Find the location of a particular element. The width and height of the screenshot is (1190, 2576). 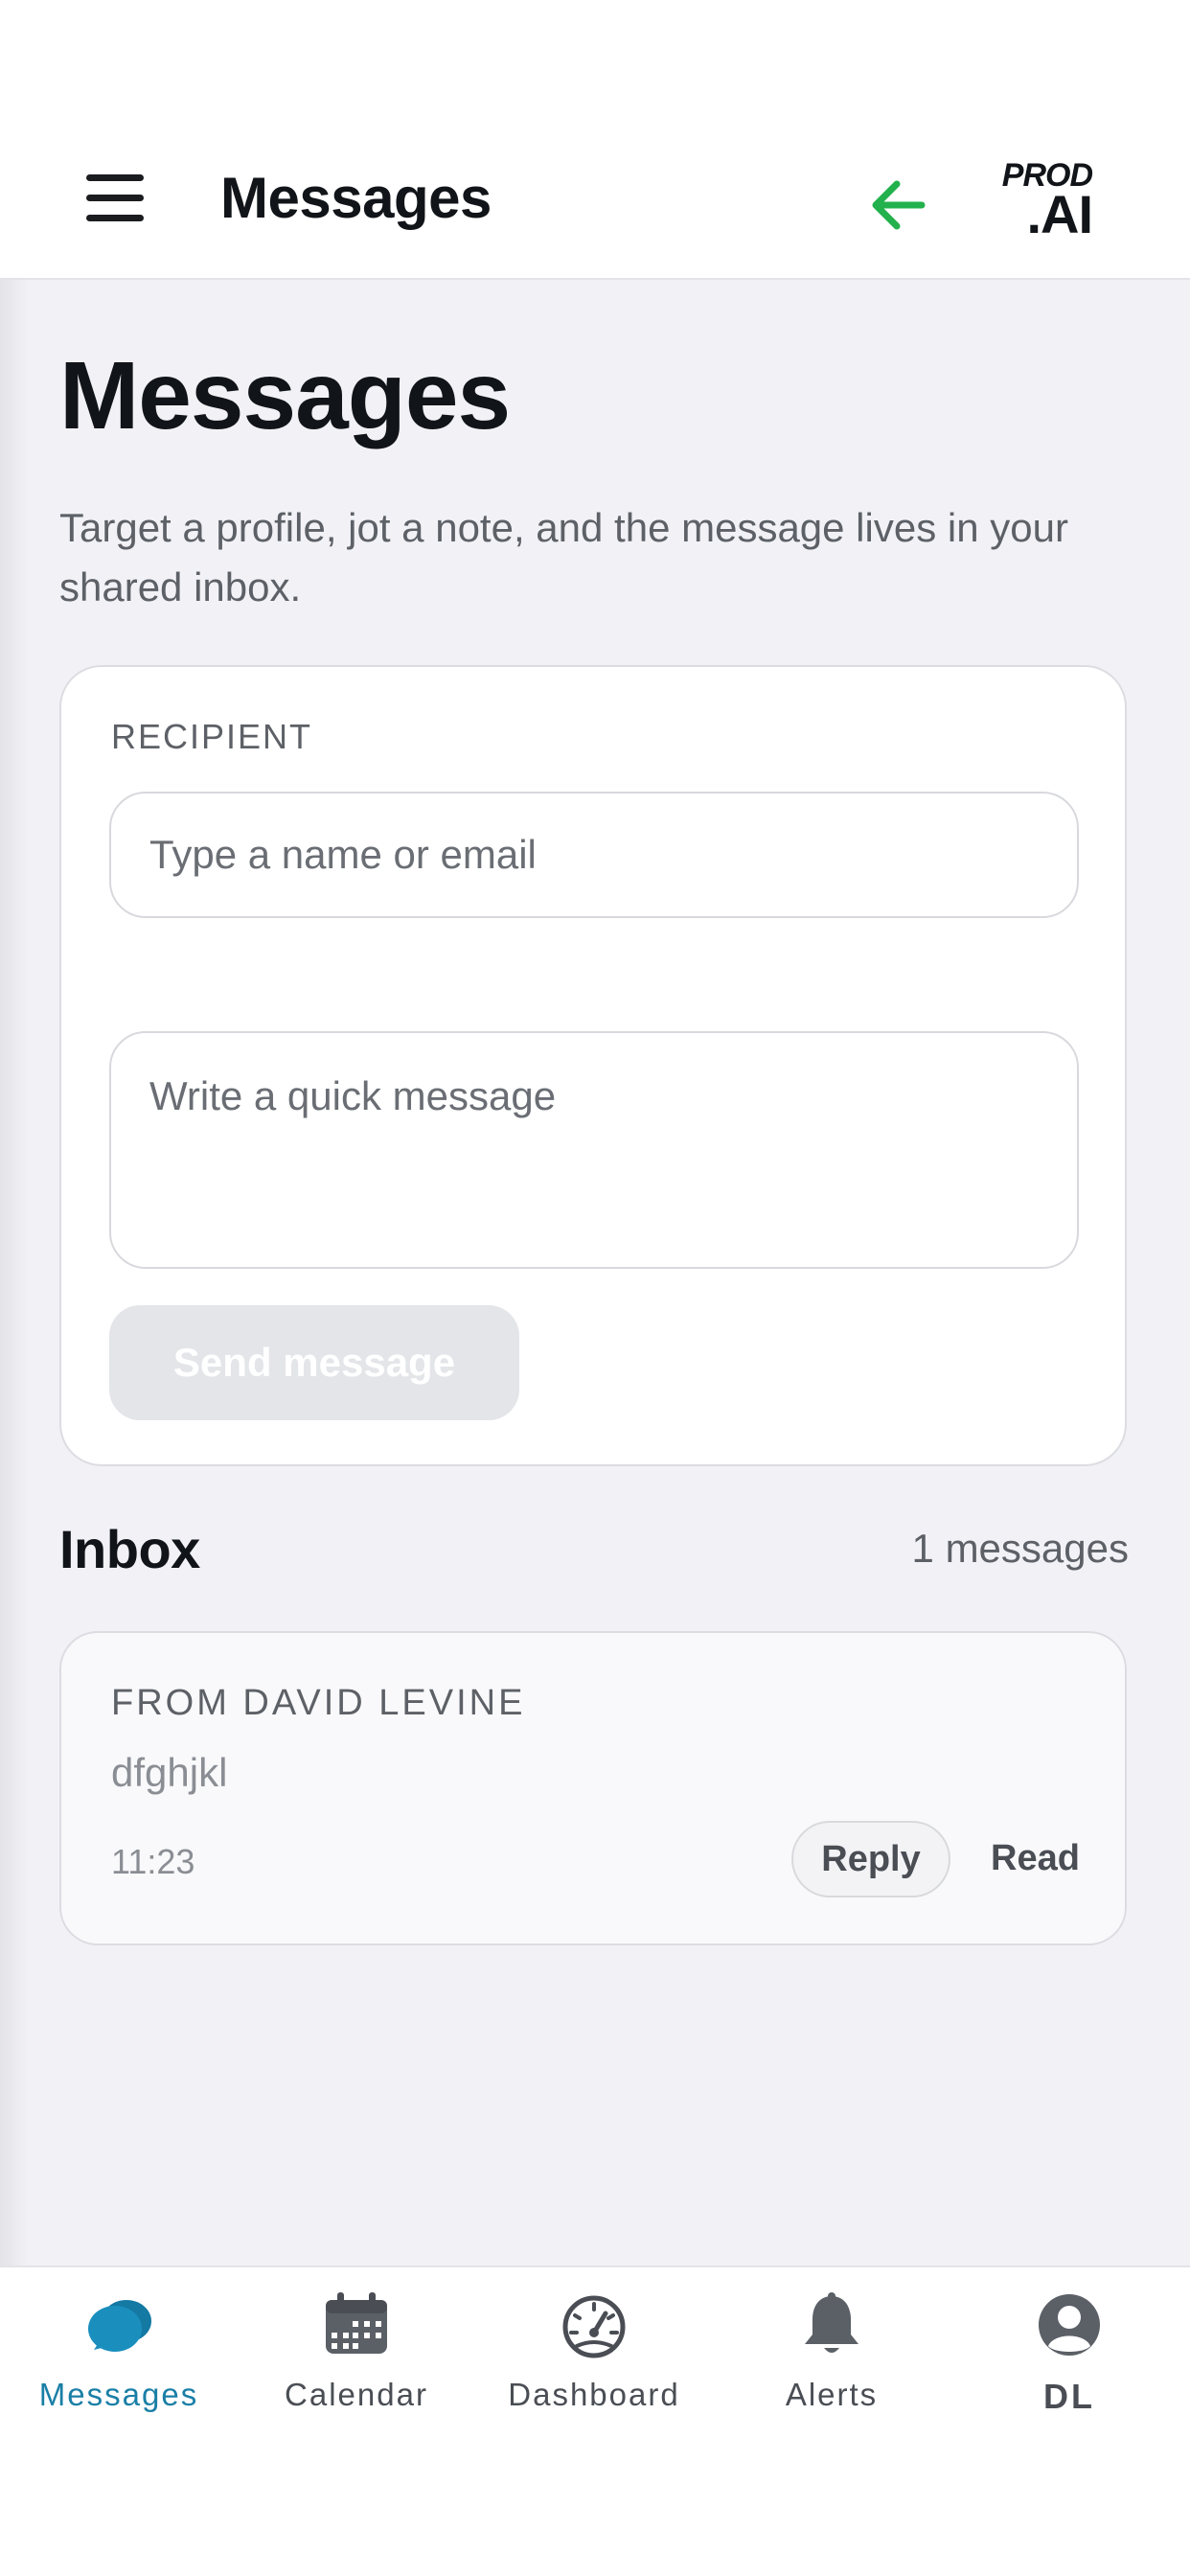

user-avatar-icon is located at coordinates (1070, 2325).